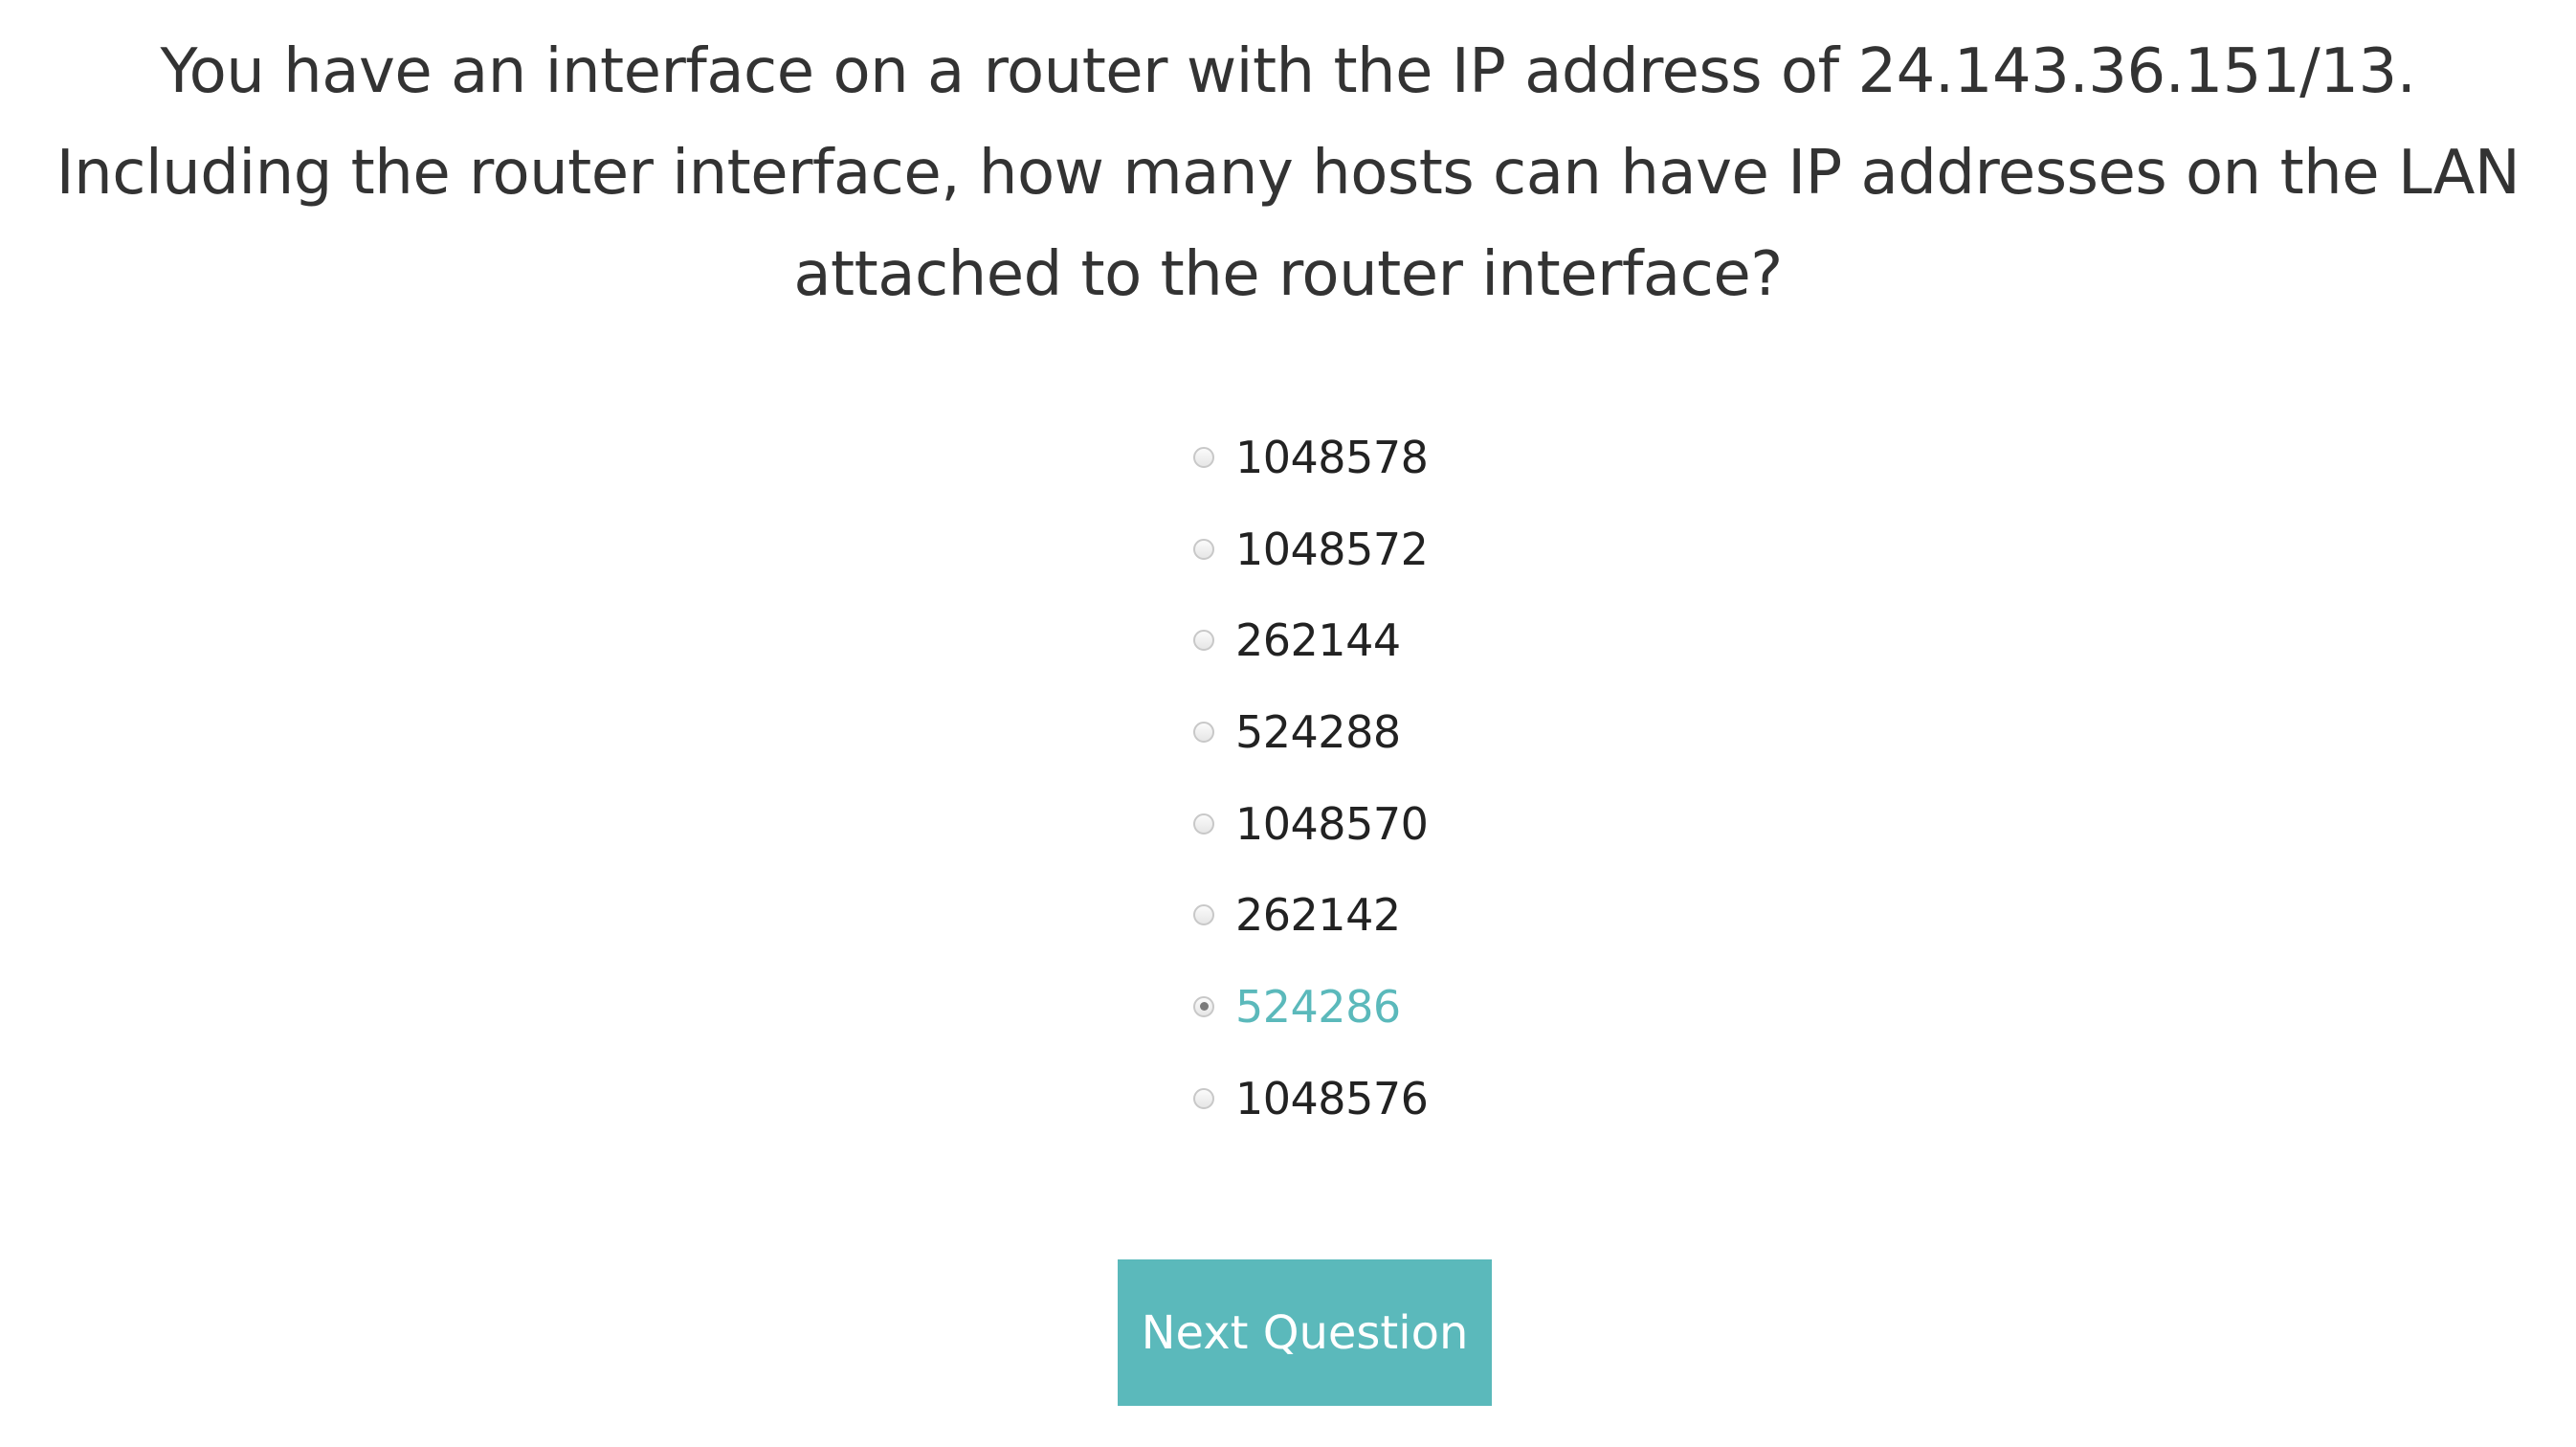 The width and height of the screenshot is (2576, 1447). What do you see at coordinates (1521, 549) in the screenshot?
I see `answer-option: 1048572` at bounding box center [1521, 549].